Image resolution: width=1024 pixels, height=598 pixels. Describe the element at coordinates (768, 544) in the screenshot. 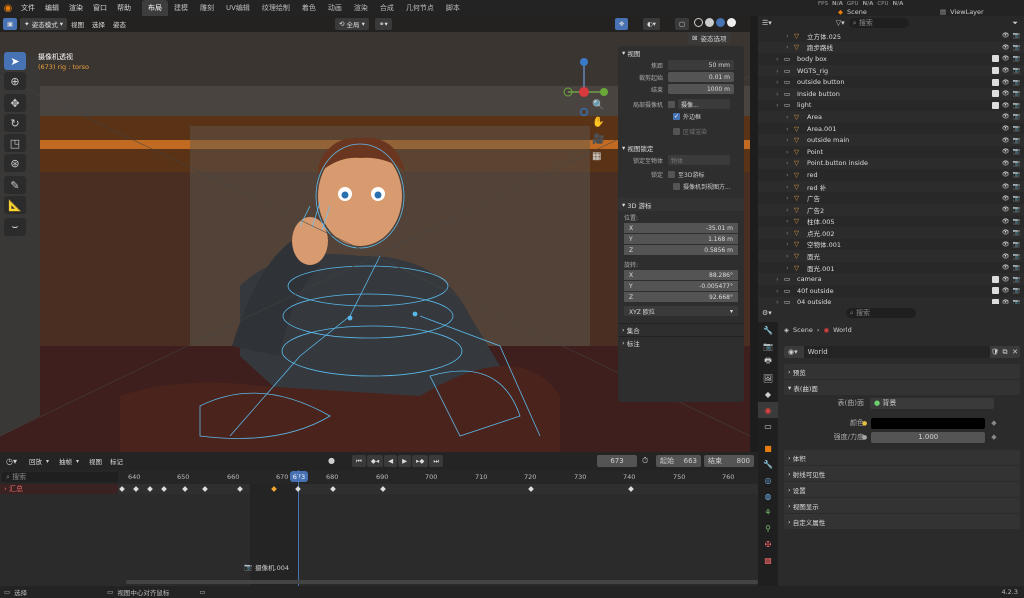

I see `bone-tab-icon: ✠` at that location.